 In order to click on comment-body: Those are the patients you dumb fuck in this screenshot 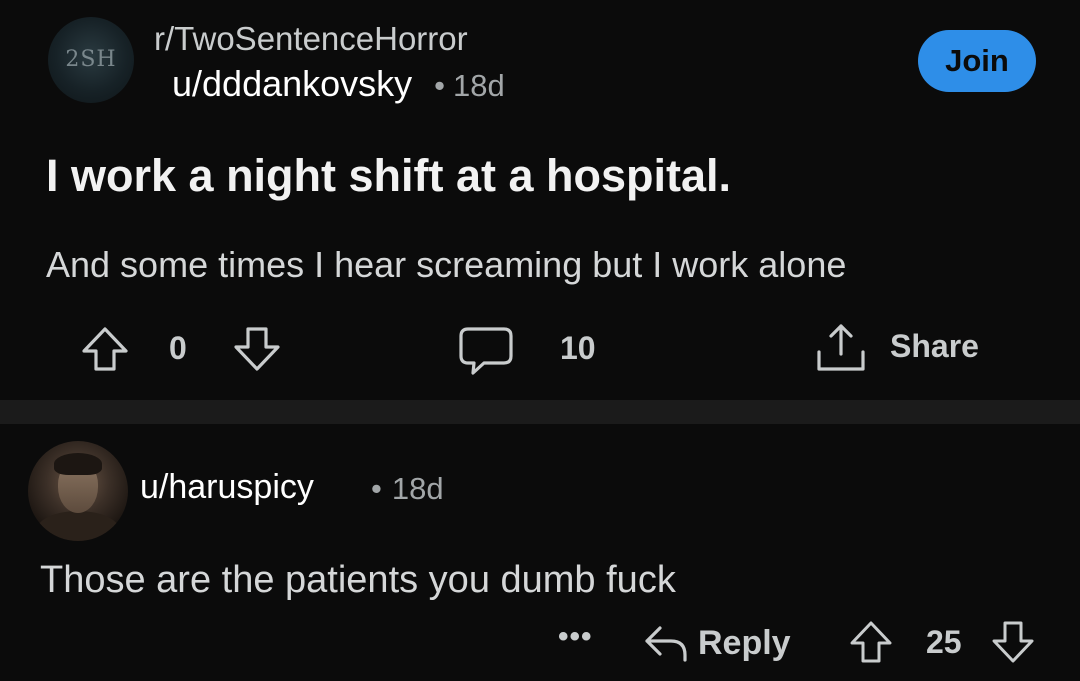, I will do `click(358, 580)`.